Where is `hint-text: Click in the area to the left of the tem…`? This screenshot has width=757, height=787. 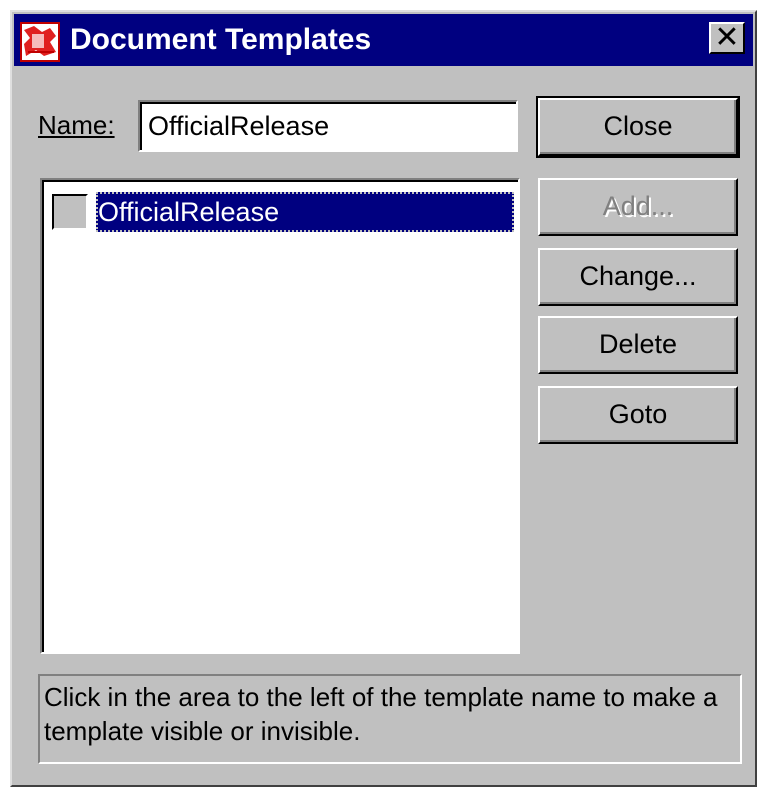
hint-text: Click in the area to the left of the tem… is located at coordinates (390, 719).